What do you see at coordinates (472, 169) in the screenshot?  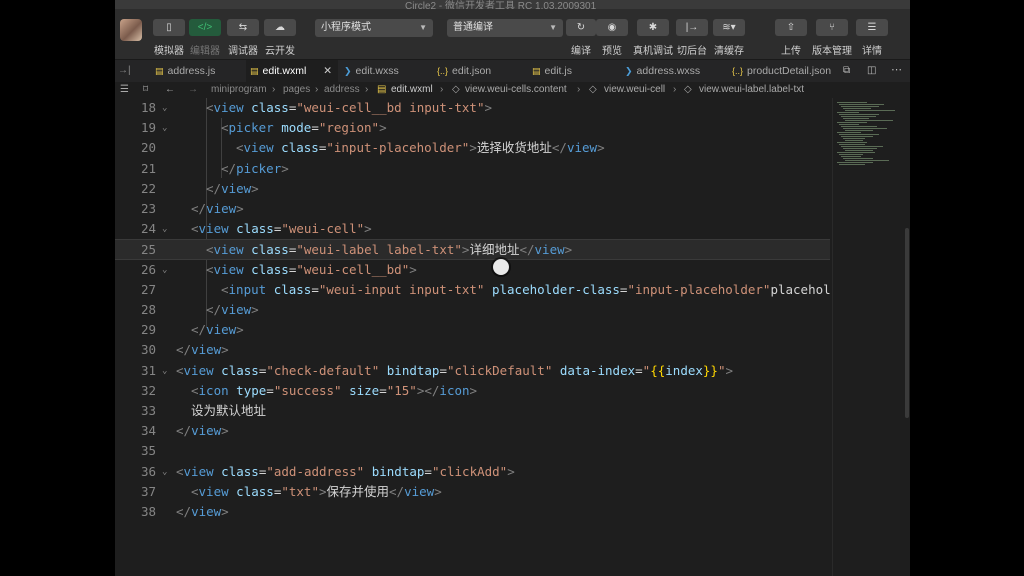 I see `code-line: 21 </picker>` at bounding box center [472, 169].